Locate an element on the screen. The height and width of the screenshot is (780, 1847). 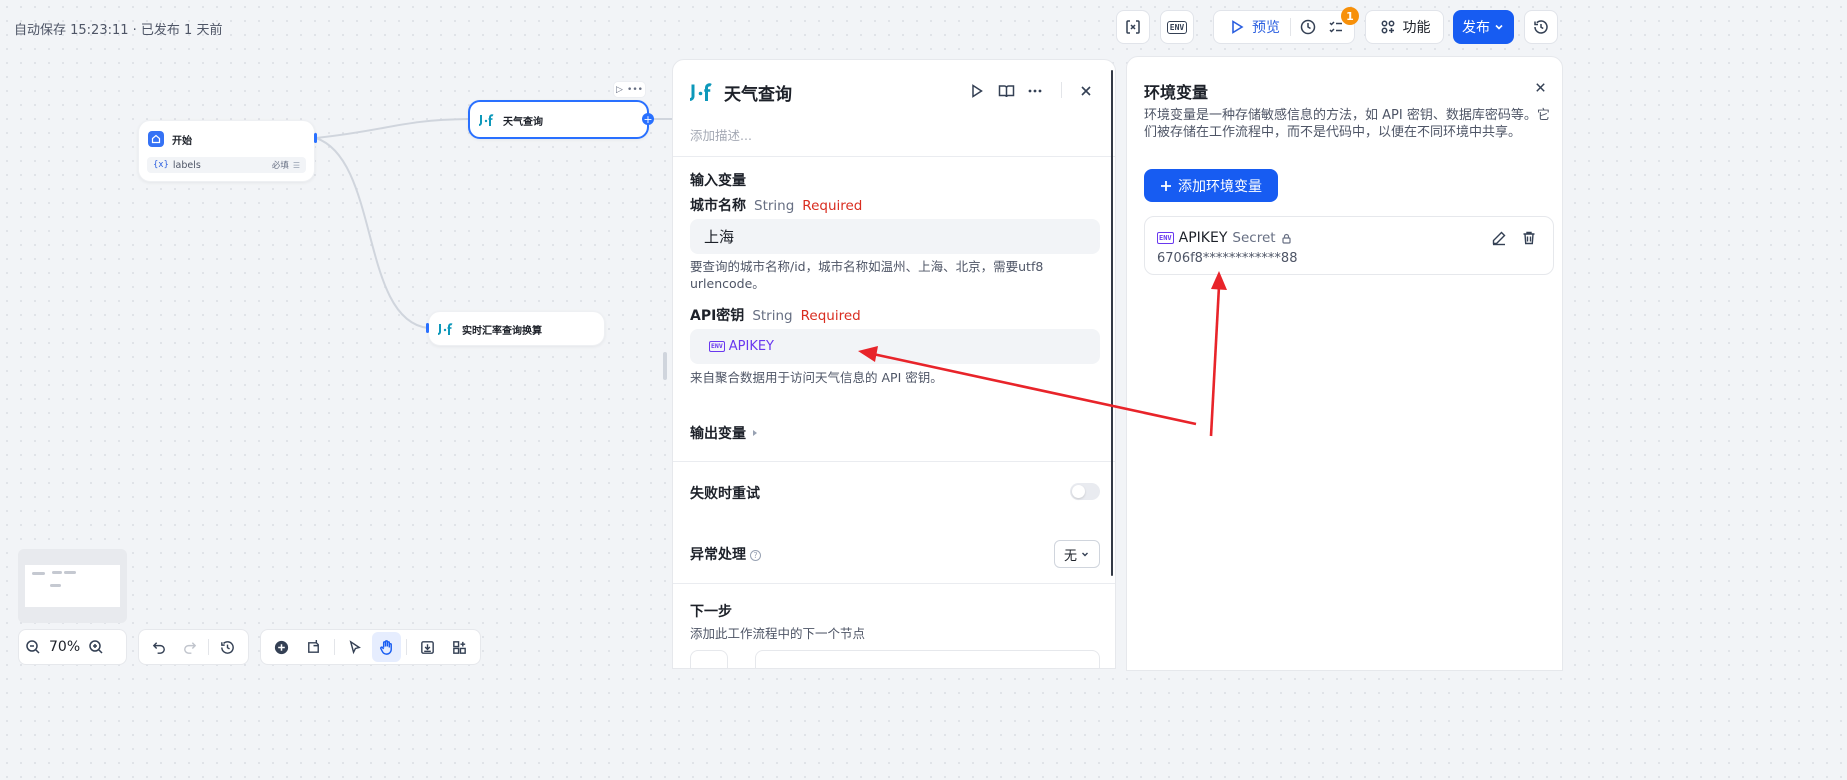
preview-label: 预览 is located at coordinates (1266, 28).